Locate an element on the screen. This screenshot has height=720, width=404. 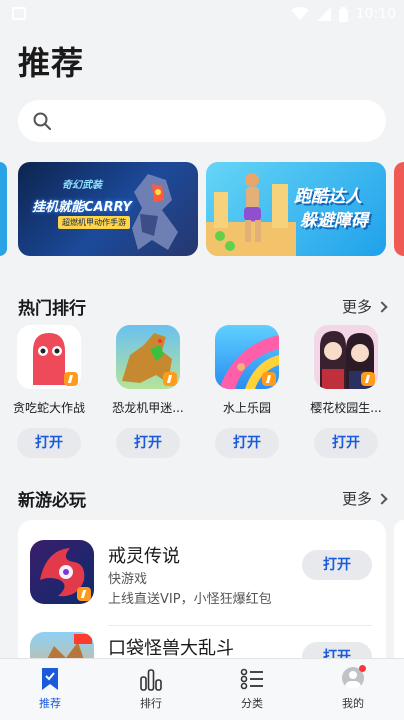
banner-headline: 挂机就能CARRY is located at coordinates (82, 207).